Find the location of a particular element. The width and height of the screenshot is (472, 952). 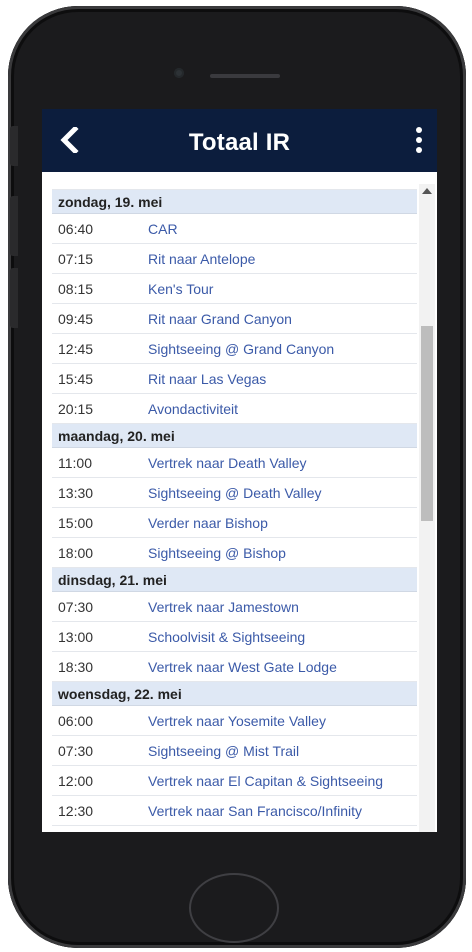

activity-link: Sightseeing @ Mist Trail is located at coordinates (282, 751).